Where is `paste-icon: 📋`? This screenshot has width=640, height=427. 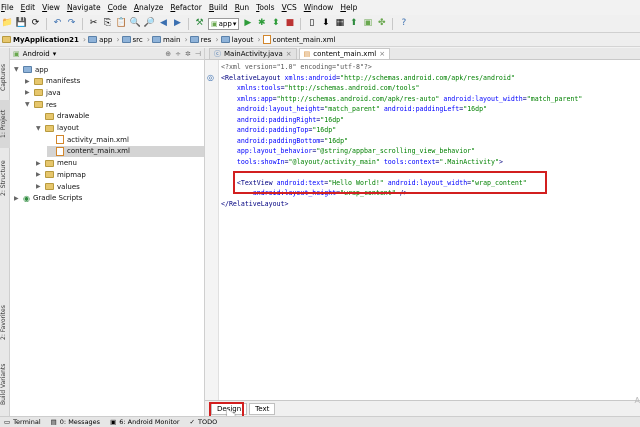 paste-icon: 📋 is located at coordinates (121, 23).